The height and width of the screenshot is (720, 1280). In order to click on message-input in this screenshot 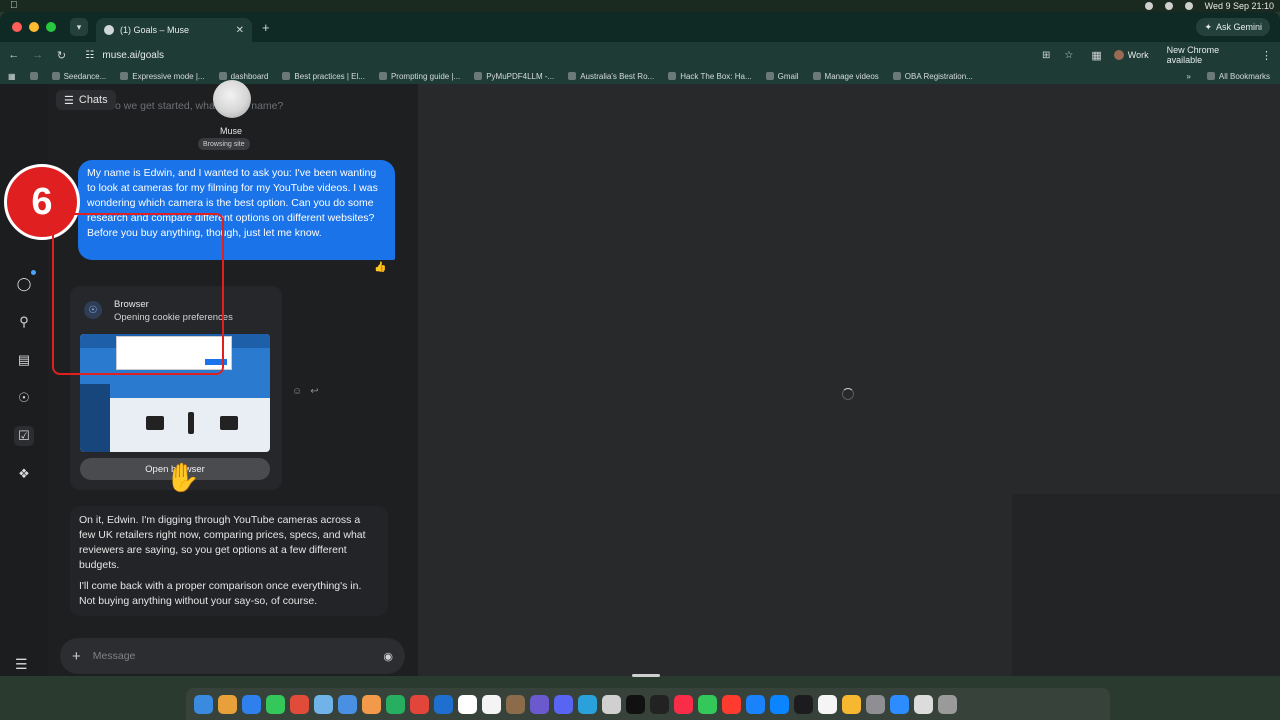, I will do `click(232, 656)`.